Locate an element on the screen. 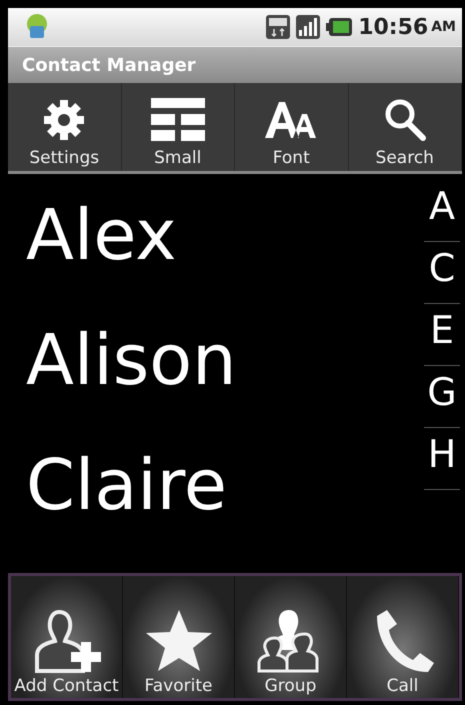 The width and height of the screenshot is (465, 705). status-meridiem: AM is located at coordinates (443, 27).